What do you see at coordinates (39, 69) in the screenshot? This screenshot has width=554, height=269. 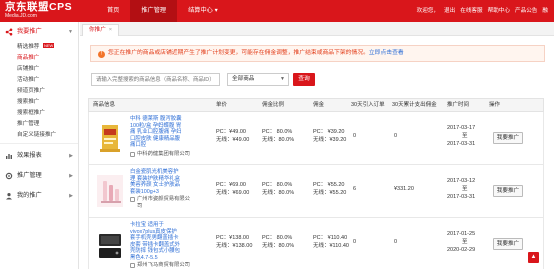 I see `sidebar-item-shop-promotion: 店铺推广` at bounding box center [39, 69].